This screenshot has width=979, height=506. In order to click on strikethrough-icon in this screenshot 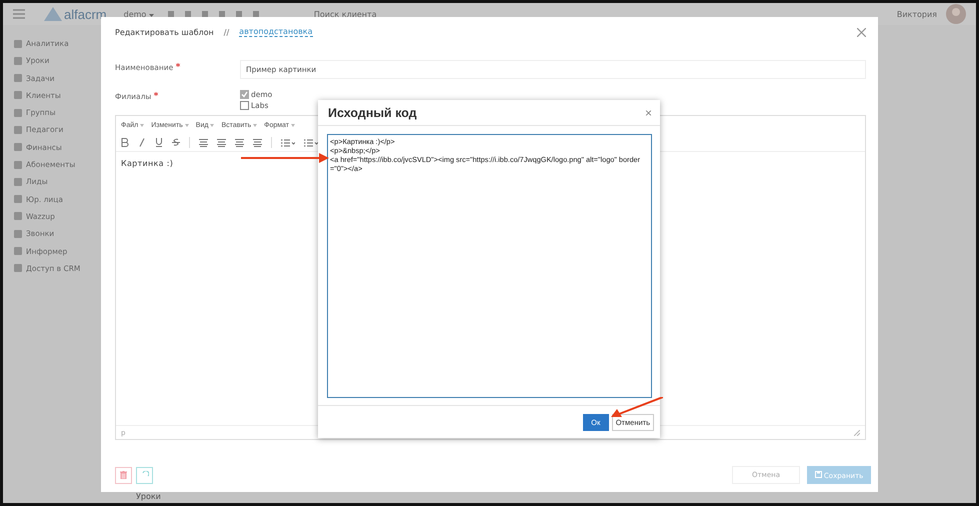, I will do `click(176, 142)`.